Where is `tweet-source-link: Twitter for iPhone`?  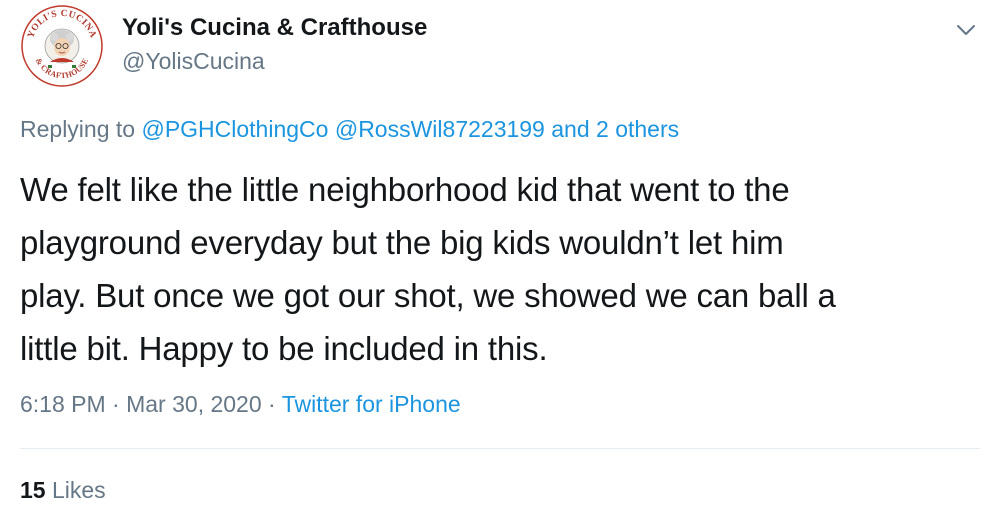
tweet-source-link: Twitter for iPhone is located at coordinates (371, 404).